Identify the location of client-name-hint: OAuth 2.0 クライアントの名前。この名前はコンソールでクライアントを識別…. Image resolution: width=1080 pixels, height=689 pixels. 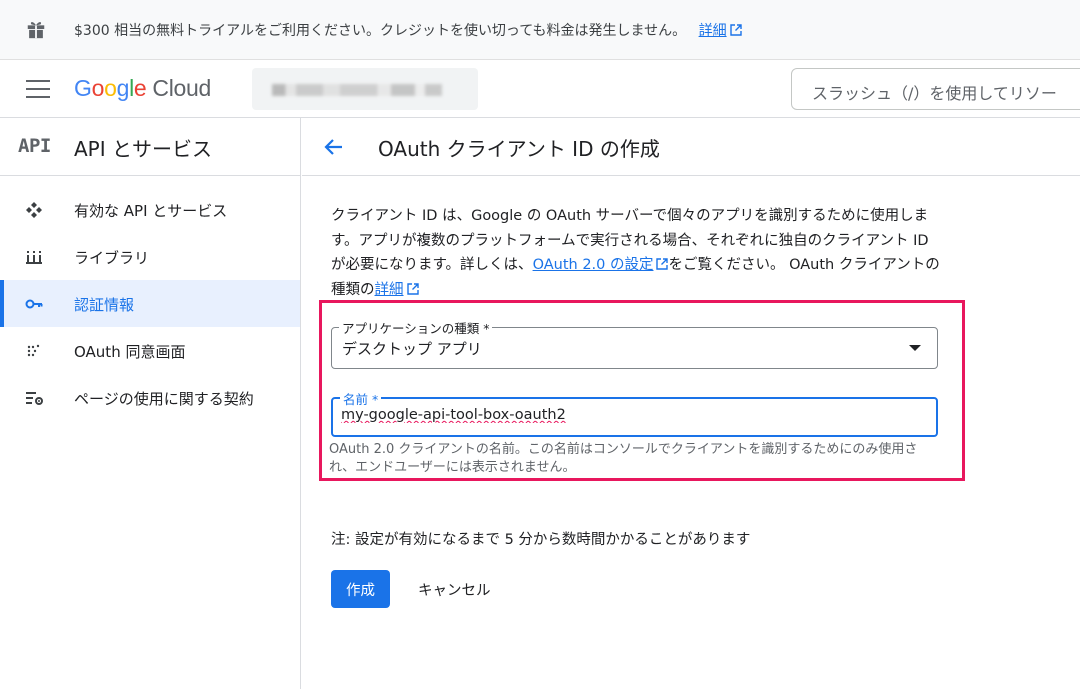
(623, 458).